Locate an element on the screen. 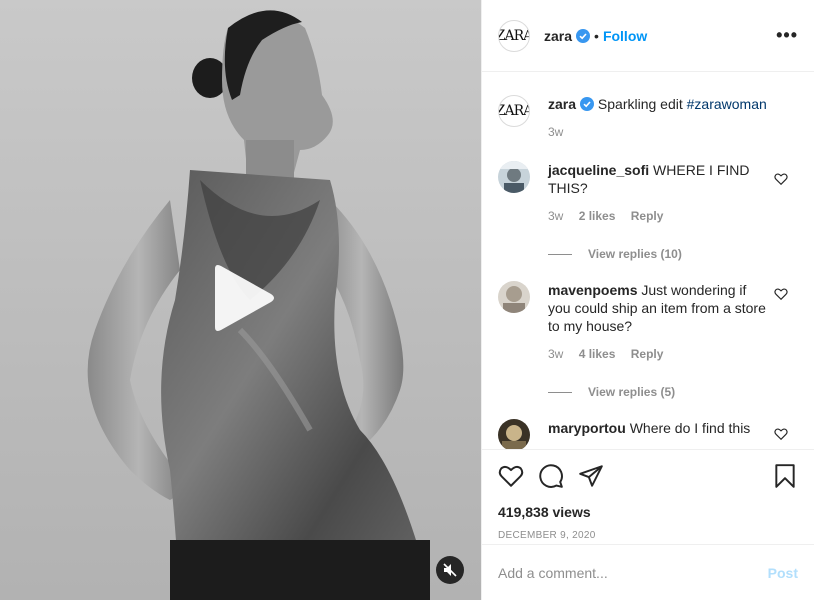  view-replies-button: View replies (5) is located at coordinates (673, 392).